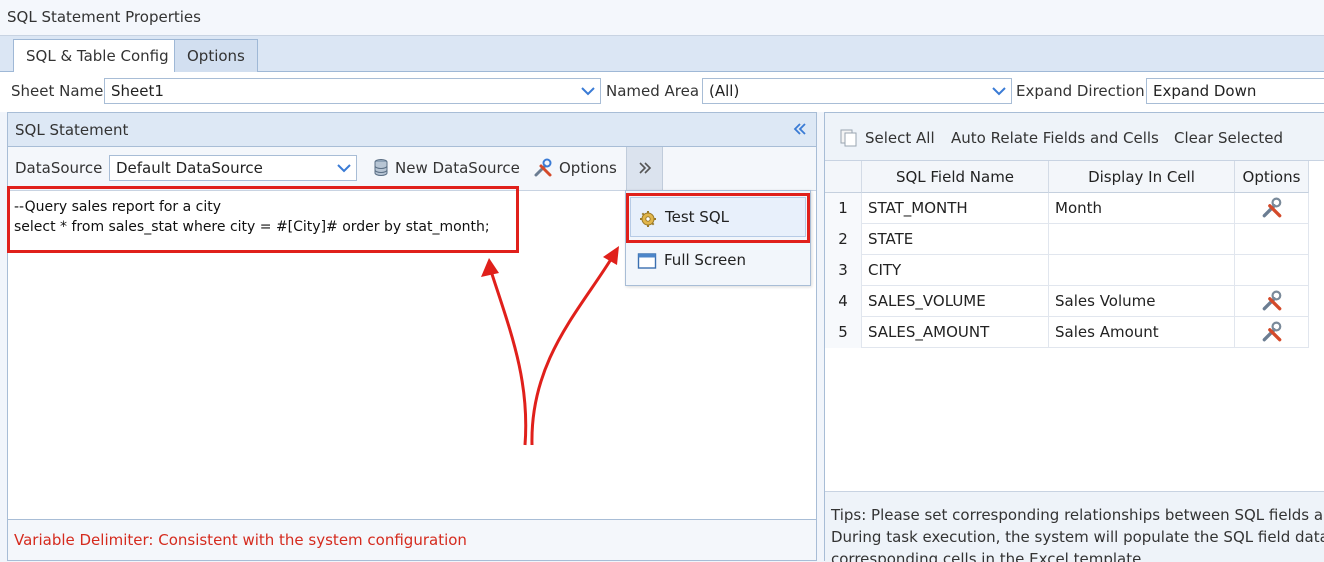 The image size is (1324, 562). Describe the element at coordinates (955, 301) in the screenshot. I see `sql-field-cell: SALES_VOLUME` at that location.